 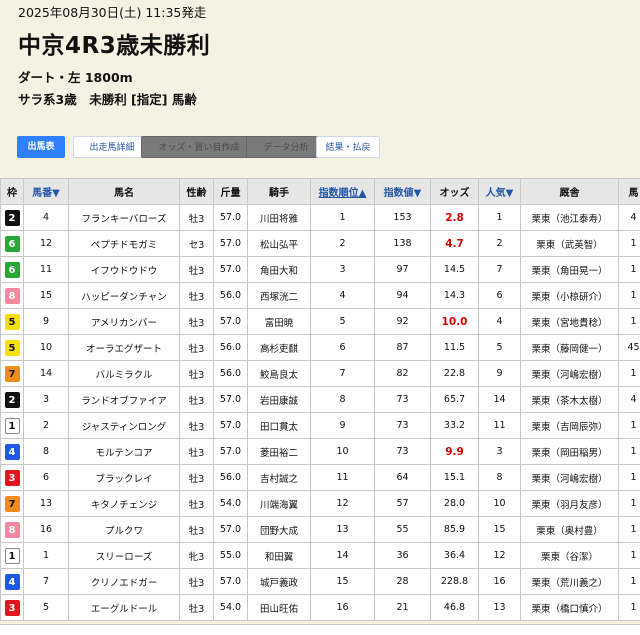 I want to click on jockey-cell: 団野大成, so click(x=279, y=530).